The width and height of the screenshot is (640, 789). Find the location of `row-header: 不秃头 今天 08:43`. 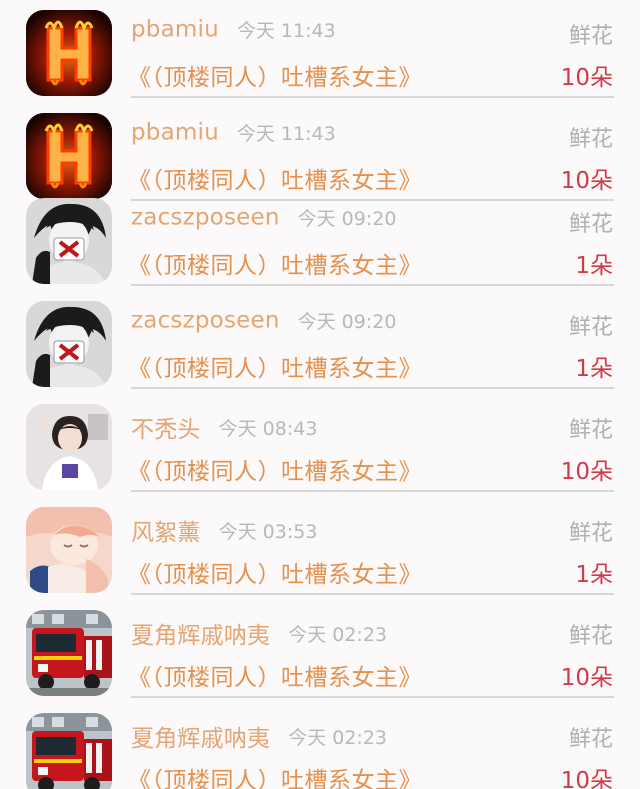

row-header: 不秃头 今天 08:43 is located at coordinates (224, 427).